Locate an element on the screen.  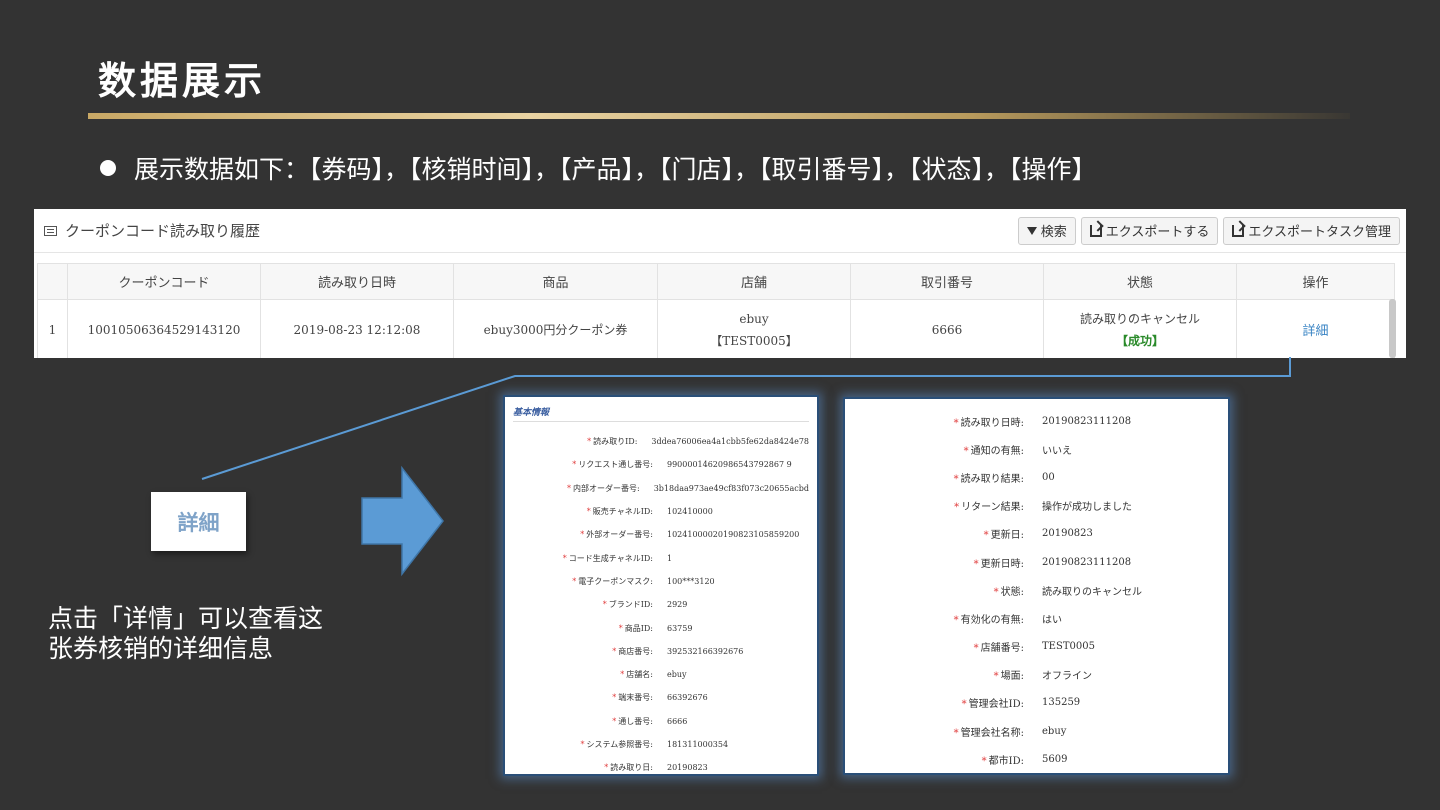
list-item: * 更新日時: 20190823111208 is located at coordinates (1036, 562).